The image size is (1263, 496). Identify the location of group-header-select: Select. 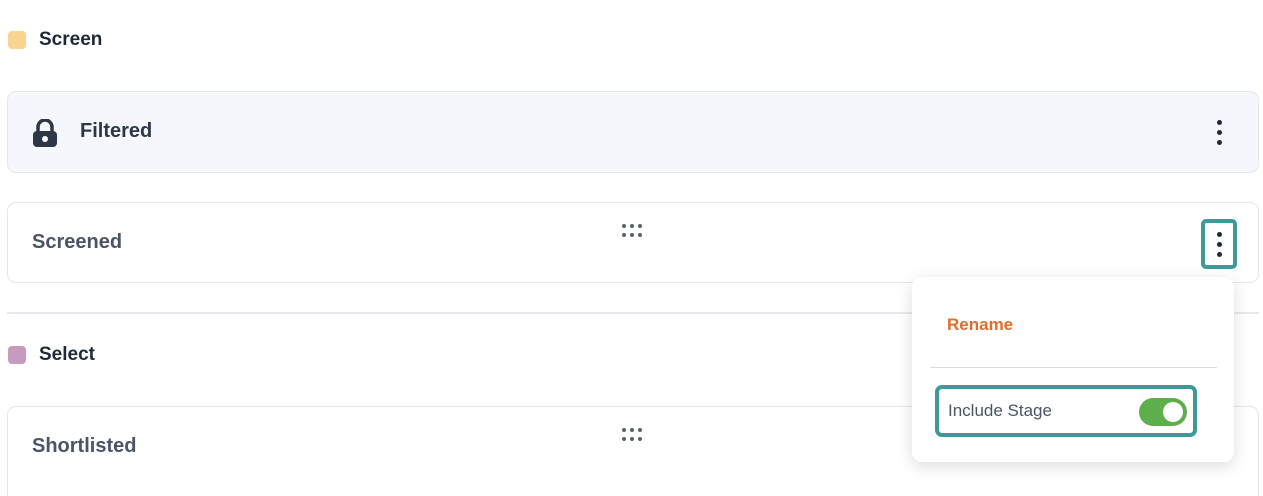
(51, 355).